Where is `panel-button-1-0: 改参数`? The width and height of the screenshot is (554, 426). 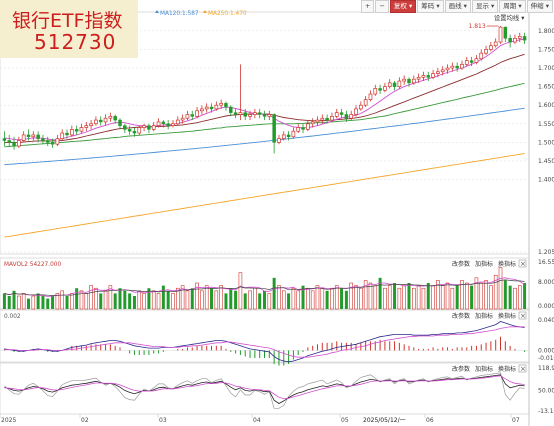
panel-button-1-0: 改参数 is located at coordinates (461, 316).